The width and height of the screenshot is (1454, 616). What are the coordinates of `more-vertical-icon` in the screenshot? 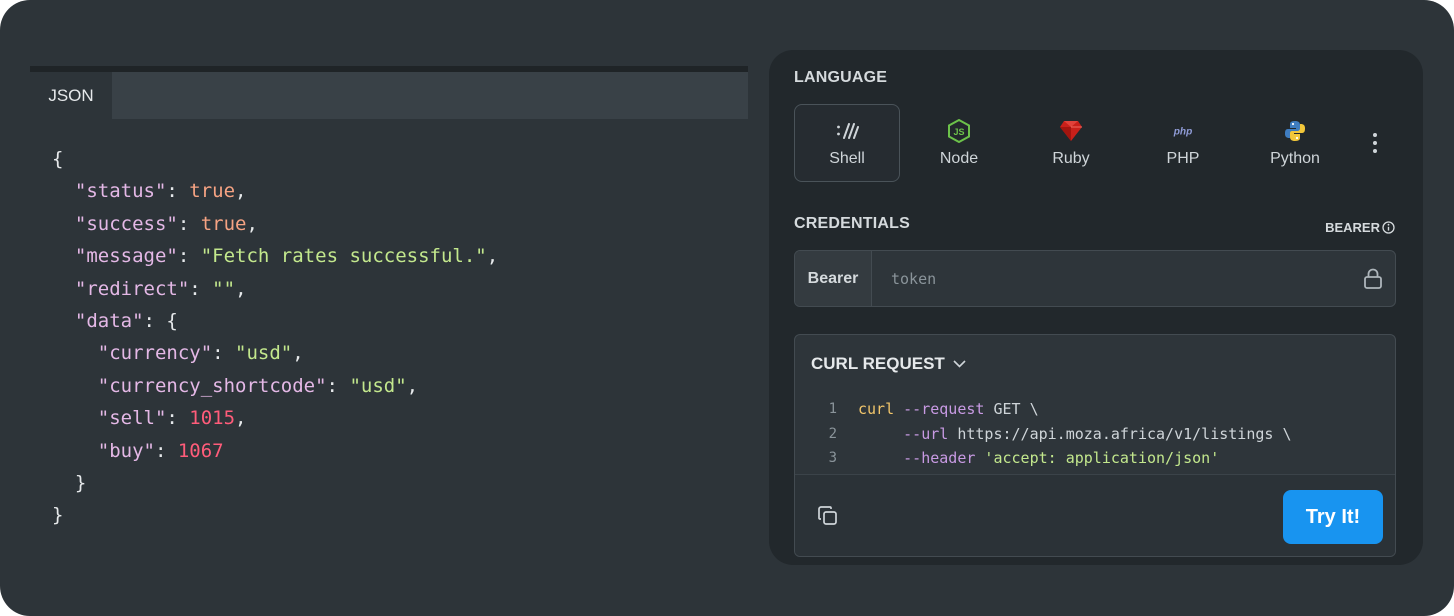 It's located at (1375, 143).